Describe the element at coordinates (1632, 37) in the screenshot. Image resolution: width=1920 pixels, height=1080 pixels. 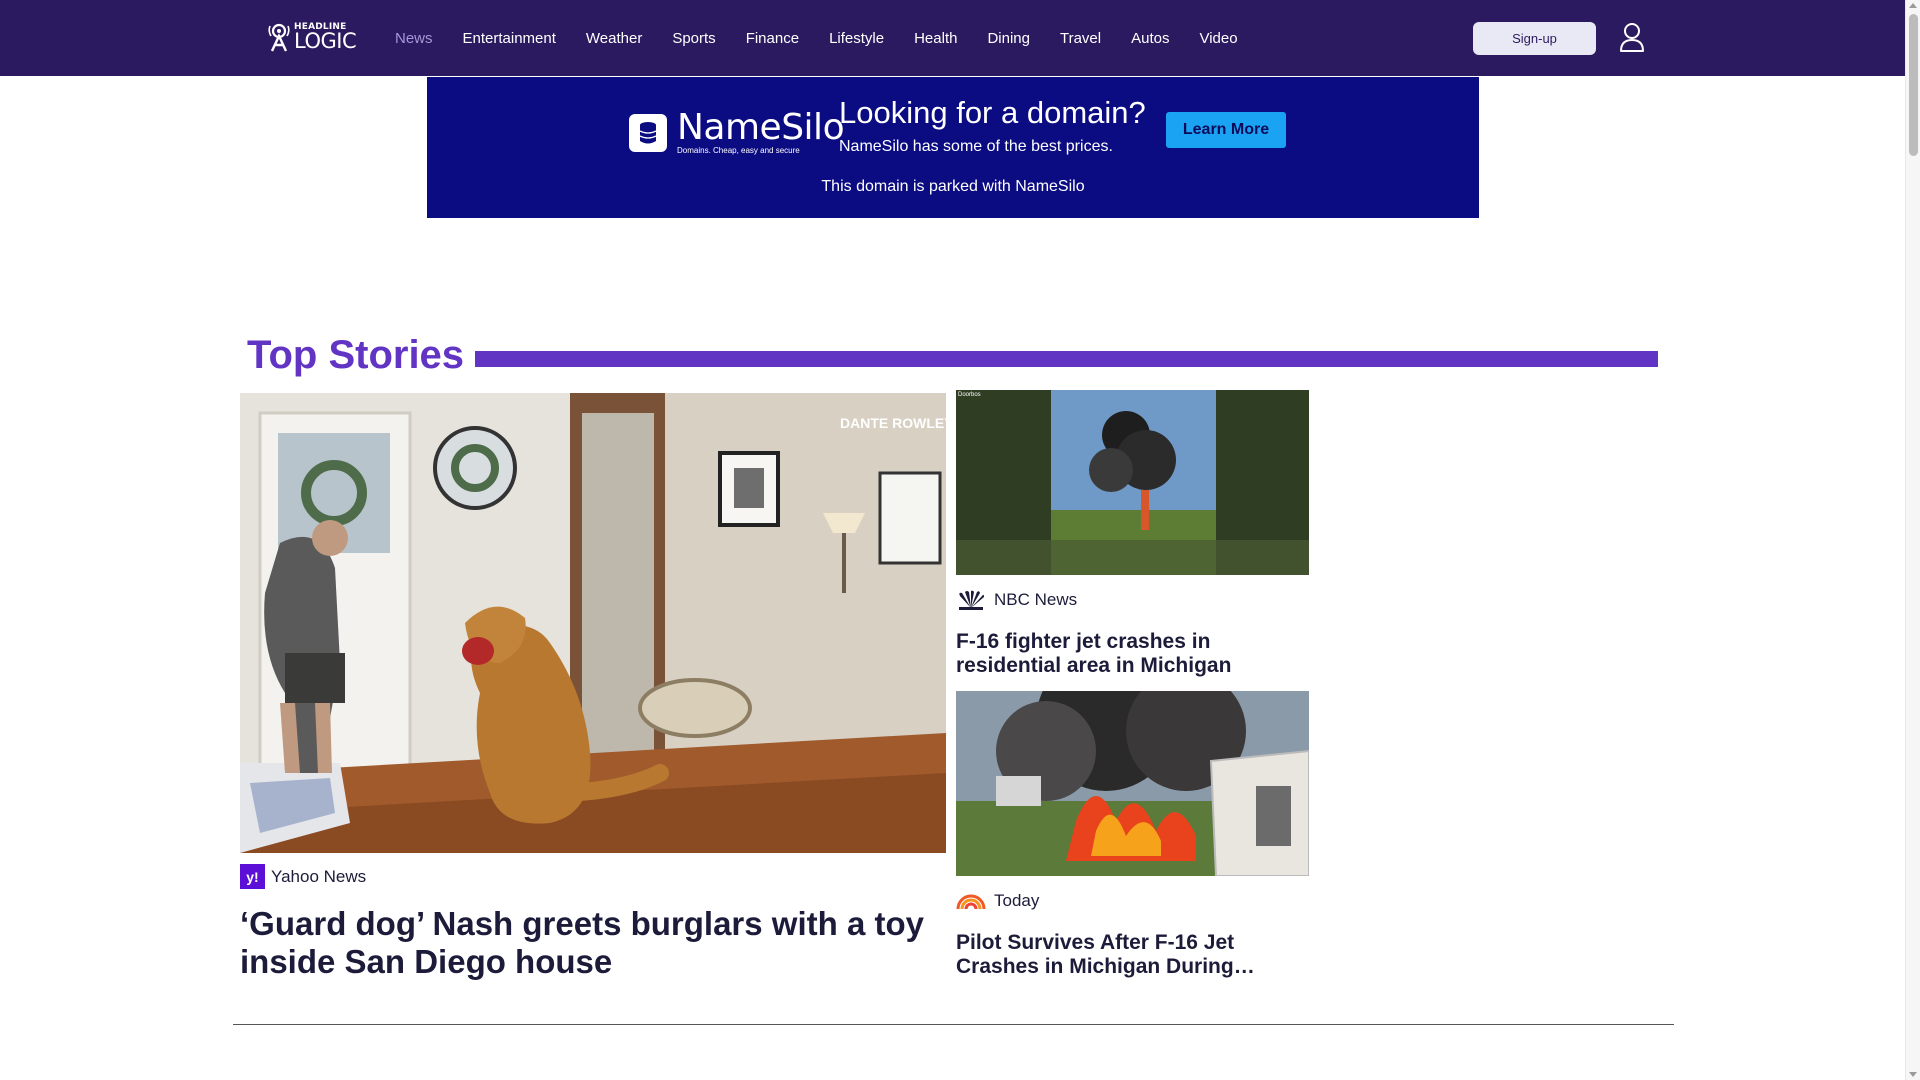
I see `user-icon` at that location.